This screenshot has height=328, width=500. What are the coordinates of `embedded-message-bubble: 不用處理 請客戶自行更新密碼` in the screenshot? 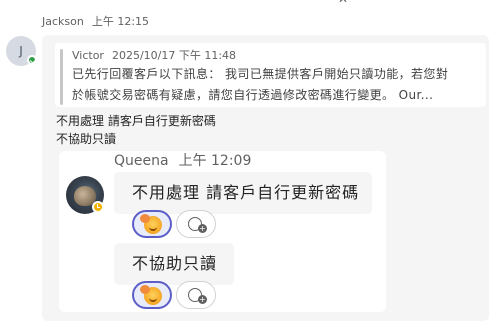 It's located at (243, 193).